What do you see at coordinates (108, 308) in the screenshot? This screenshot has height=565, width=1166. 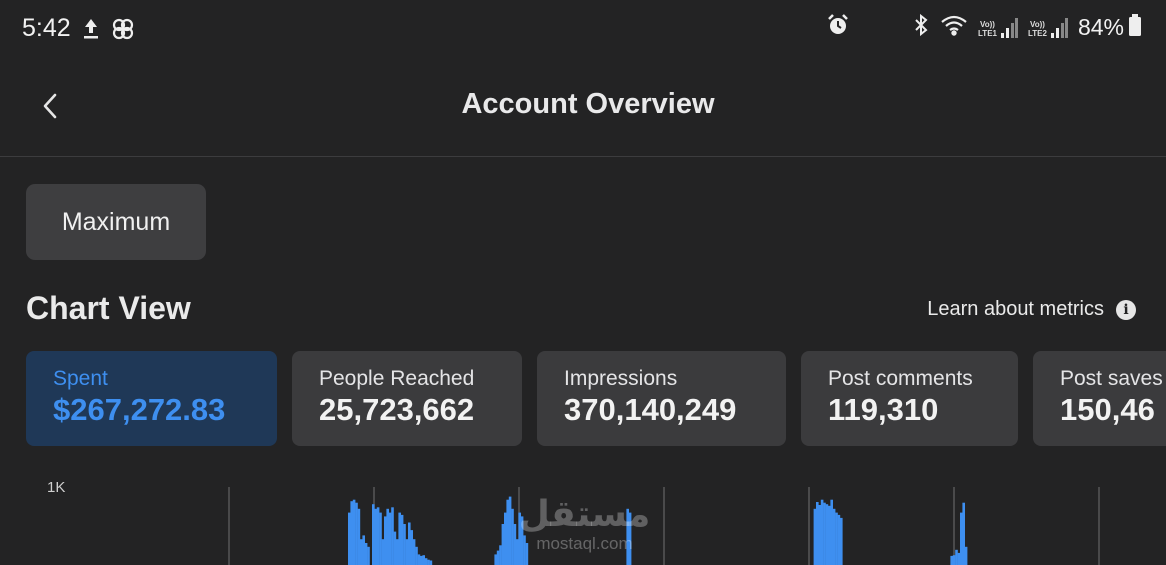 I see `chart-view-title: Chart View` at bounding box center [108, 308].